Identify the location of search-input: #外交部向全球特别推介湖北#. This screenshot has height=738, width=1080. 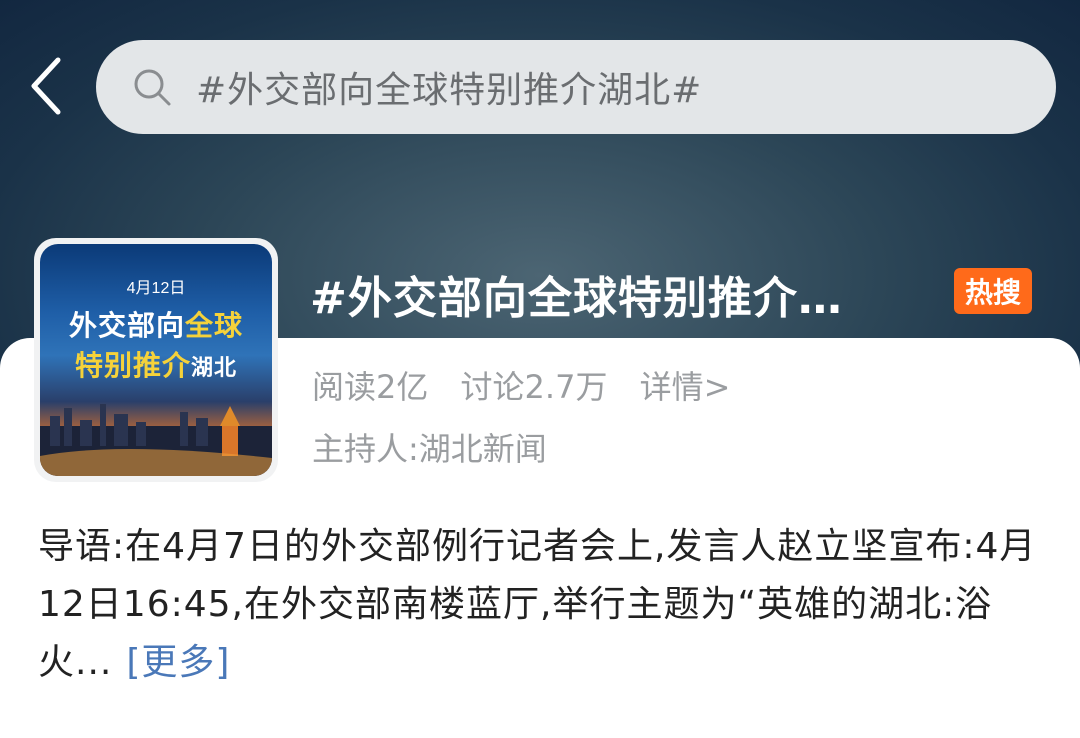
(449, 87).